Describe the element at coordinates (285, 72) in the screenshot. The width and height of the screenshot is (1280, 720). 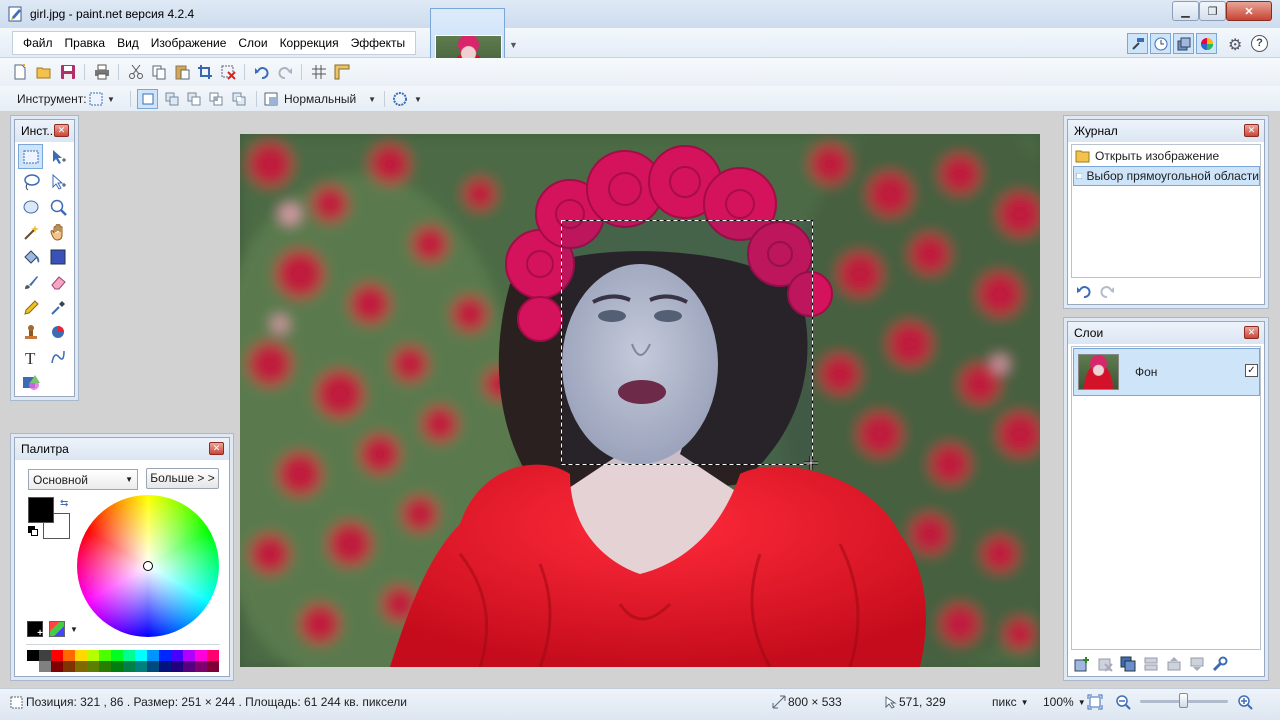
I see `redo-button` at that location.